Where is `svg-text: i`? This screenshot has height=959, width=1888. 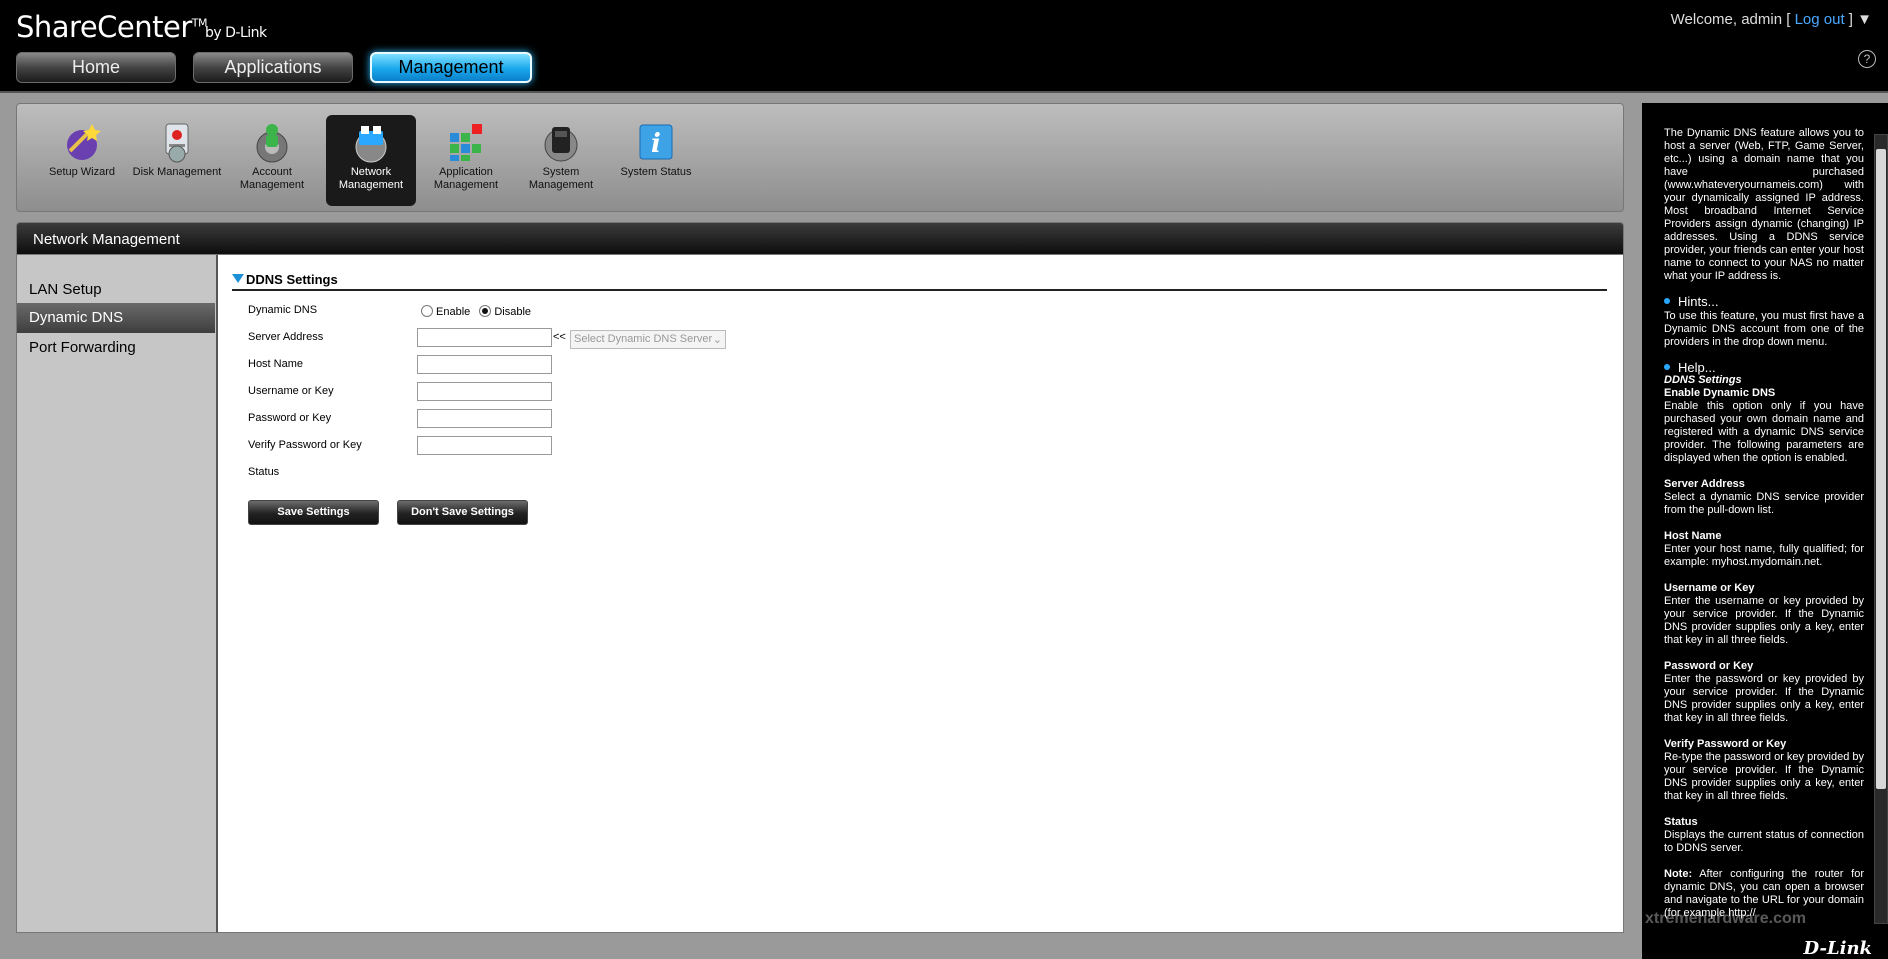 svg-text: i is located at coordinates (656, 144).